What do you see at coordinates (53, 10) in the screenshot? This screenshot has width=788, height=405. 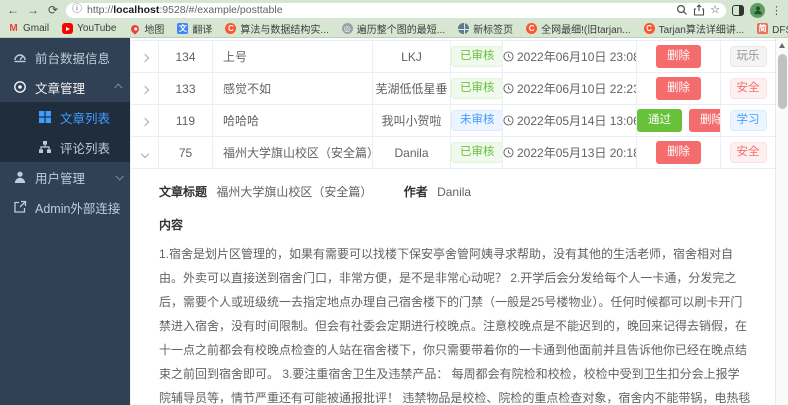 I see `reload-icon: ⟳` at bounding box center [53, 10].